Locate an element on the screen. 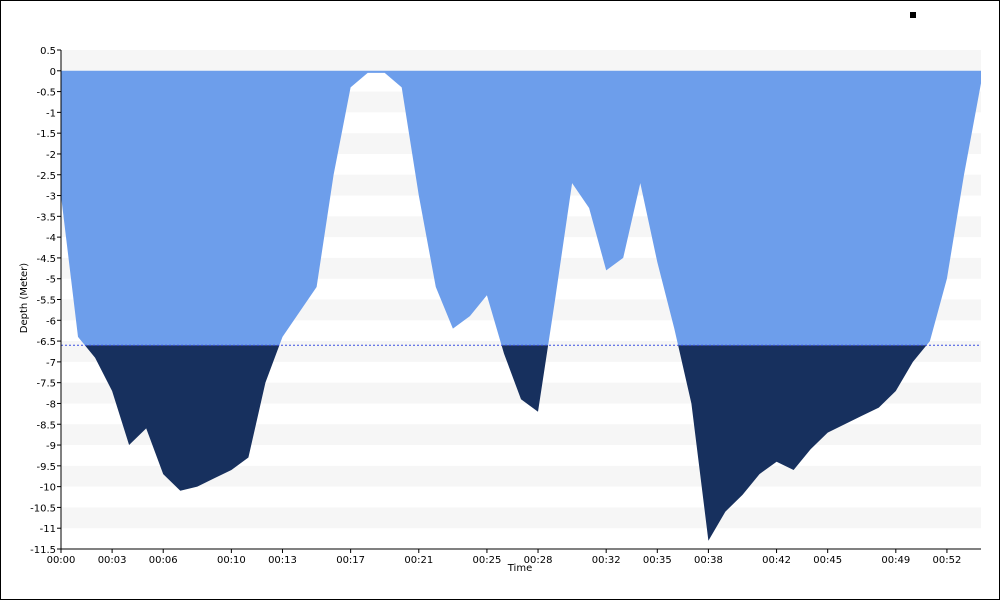 The width and height of the screenshot is (1000, 600). x-tick-label: 00:10 is located at coordinates (231, 560).